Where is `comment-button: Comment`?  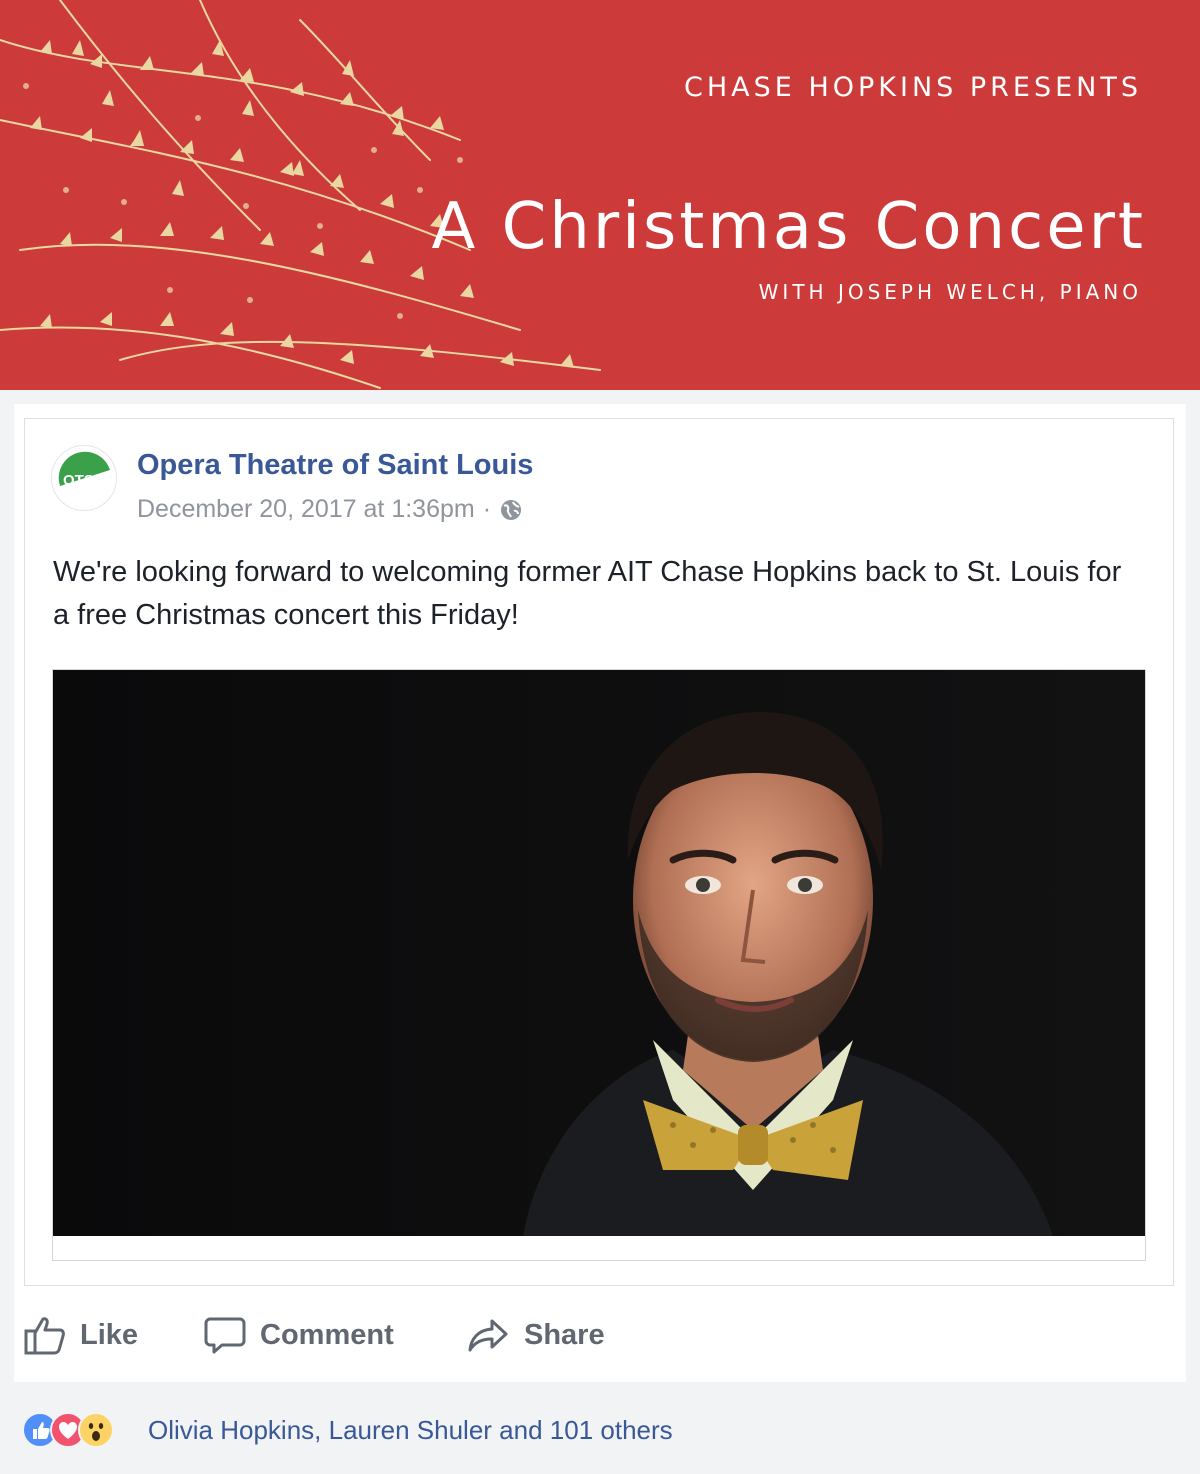 comment-button: Comment is located at coordinates (299, 1335).